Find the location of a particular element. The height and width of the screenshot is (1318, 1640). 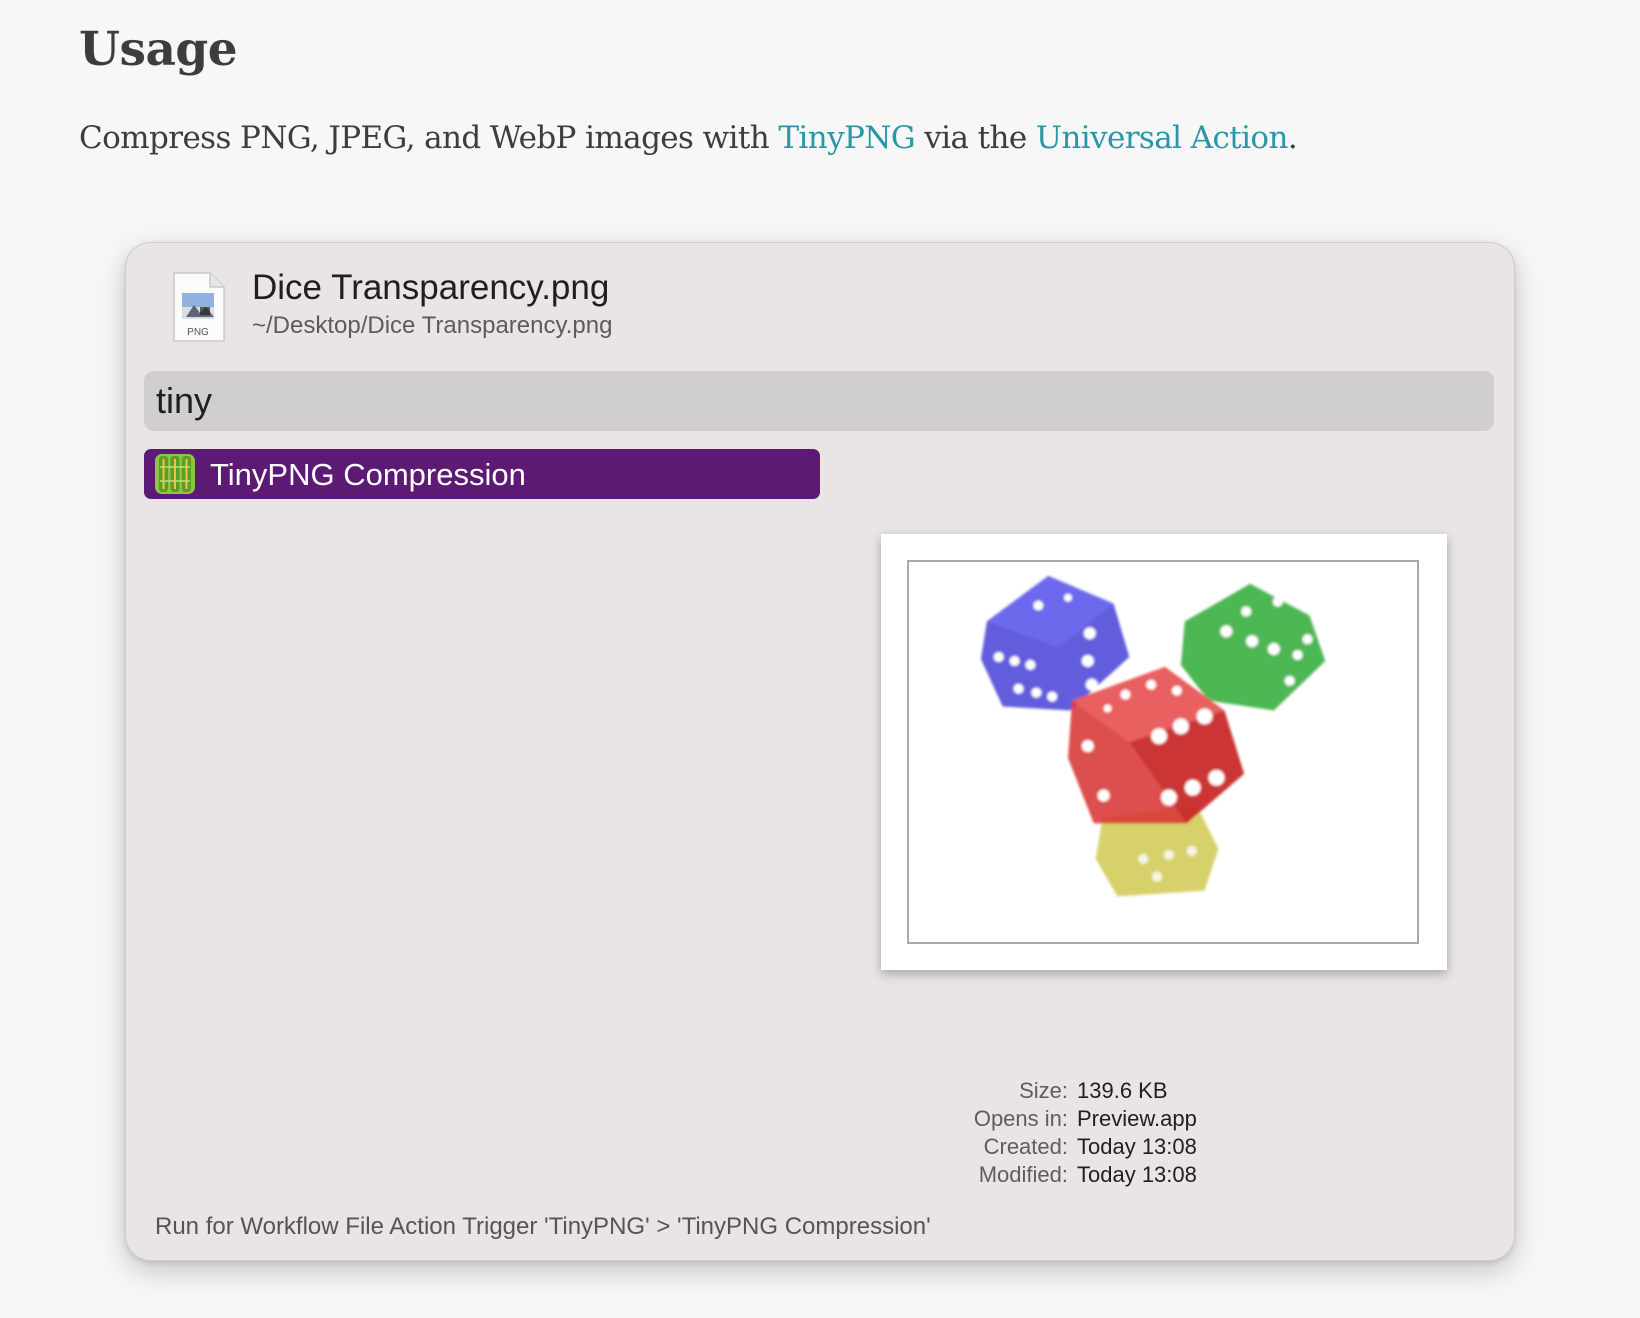

intro-text-middle: via the is located at coordinates (975, 138).